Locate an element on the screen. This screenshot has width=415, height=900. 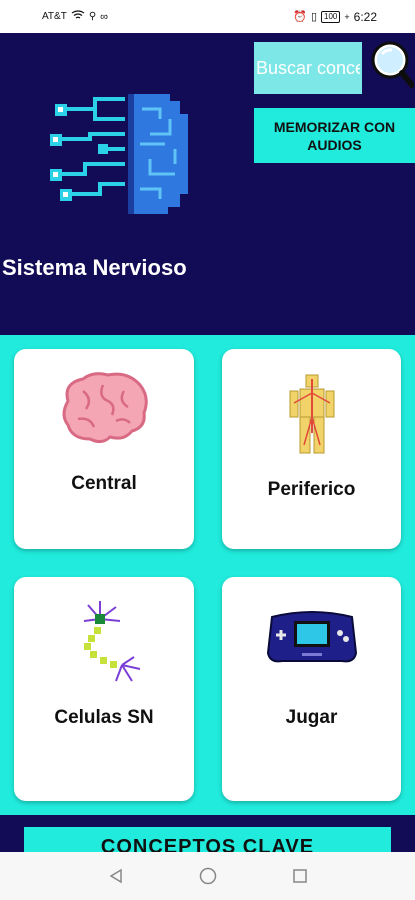
card-label-periferico: Periferico is located at coordinates (311, 489).